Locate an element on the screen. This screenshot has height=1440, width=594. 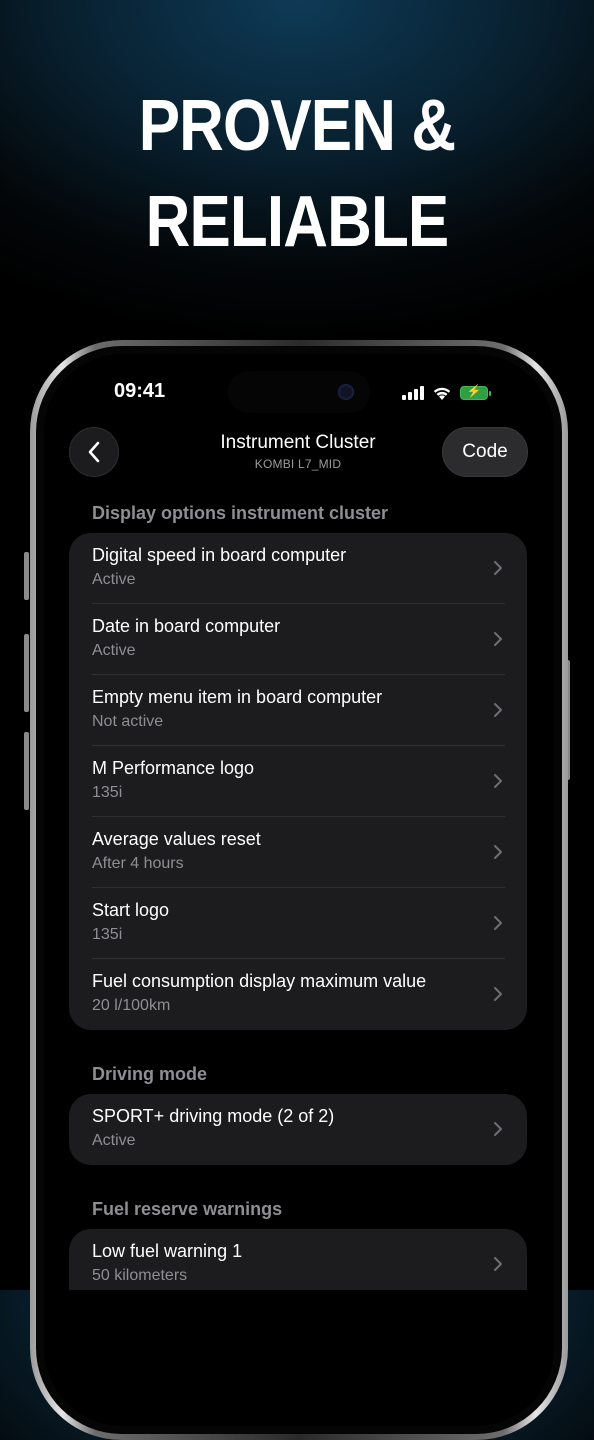
signal-icon is located at coordinates (413, 393).